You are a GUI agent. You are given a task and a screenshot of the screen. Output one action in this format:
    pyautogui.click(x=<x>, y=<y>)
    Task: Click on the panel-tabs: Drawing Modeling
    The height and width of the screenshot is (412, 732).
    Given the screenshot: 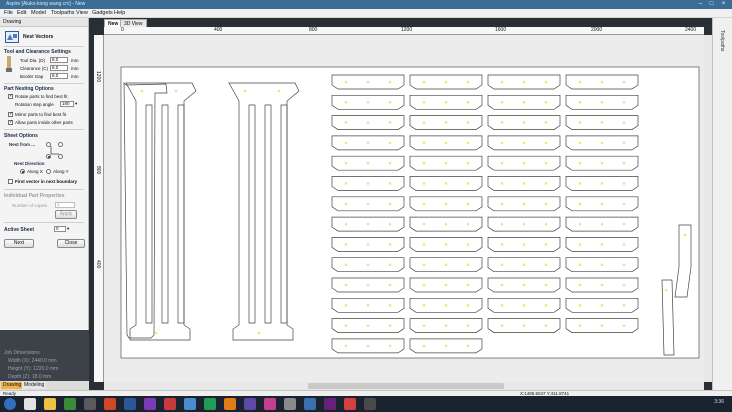 What is the action you would take?
    pyautogui.click(x=44, y=385)
    